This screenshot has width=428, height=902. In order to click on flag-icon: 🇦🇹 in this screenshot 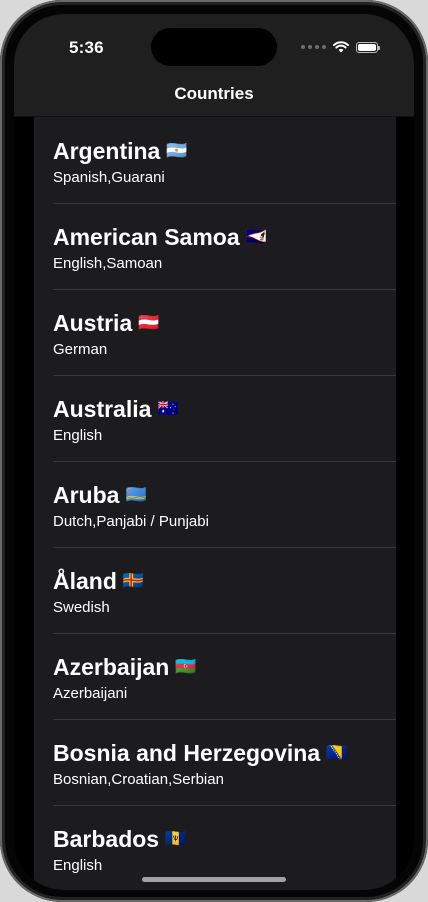, I will do `click(149, 323)`.